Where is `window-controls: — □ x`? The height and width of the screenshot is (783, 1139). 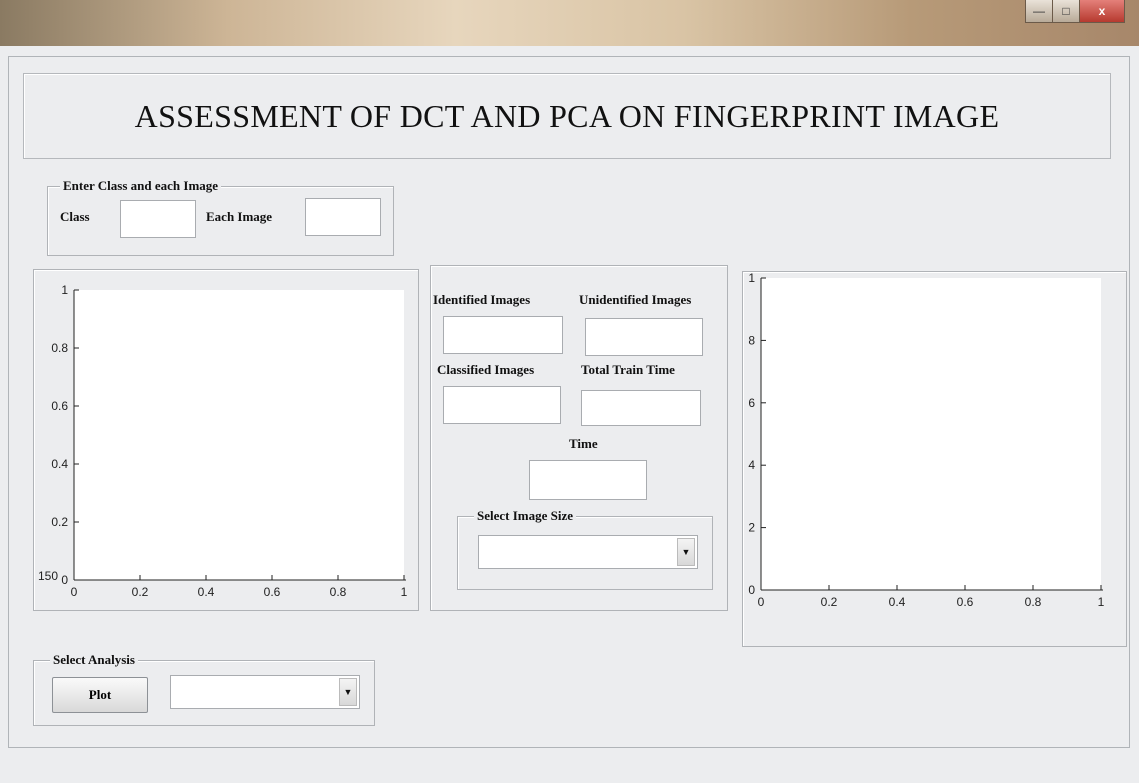 window-controls: — □ x is located at coordinates (1075, 12).